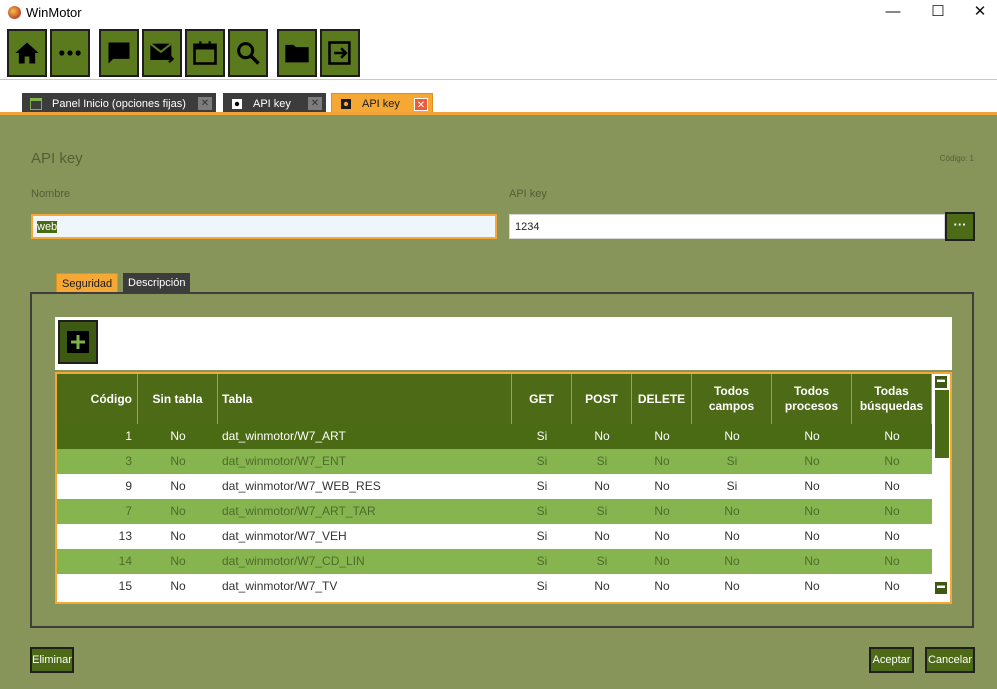  Describe the element at coordinates (893, 12) in the screenshot. I see `minimize-button: —` at that location.